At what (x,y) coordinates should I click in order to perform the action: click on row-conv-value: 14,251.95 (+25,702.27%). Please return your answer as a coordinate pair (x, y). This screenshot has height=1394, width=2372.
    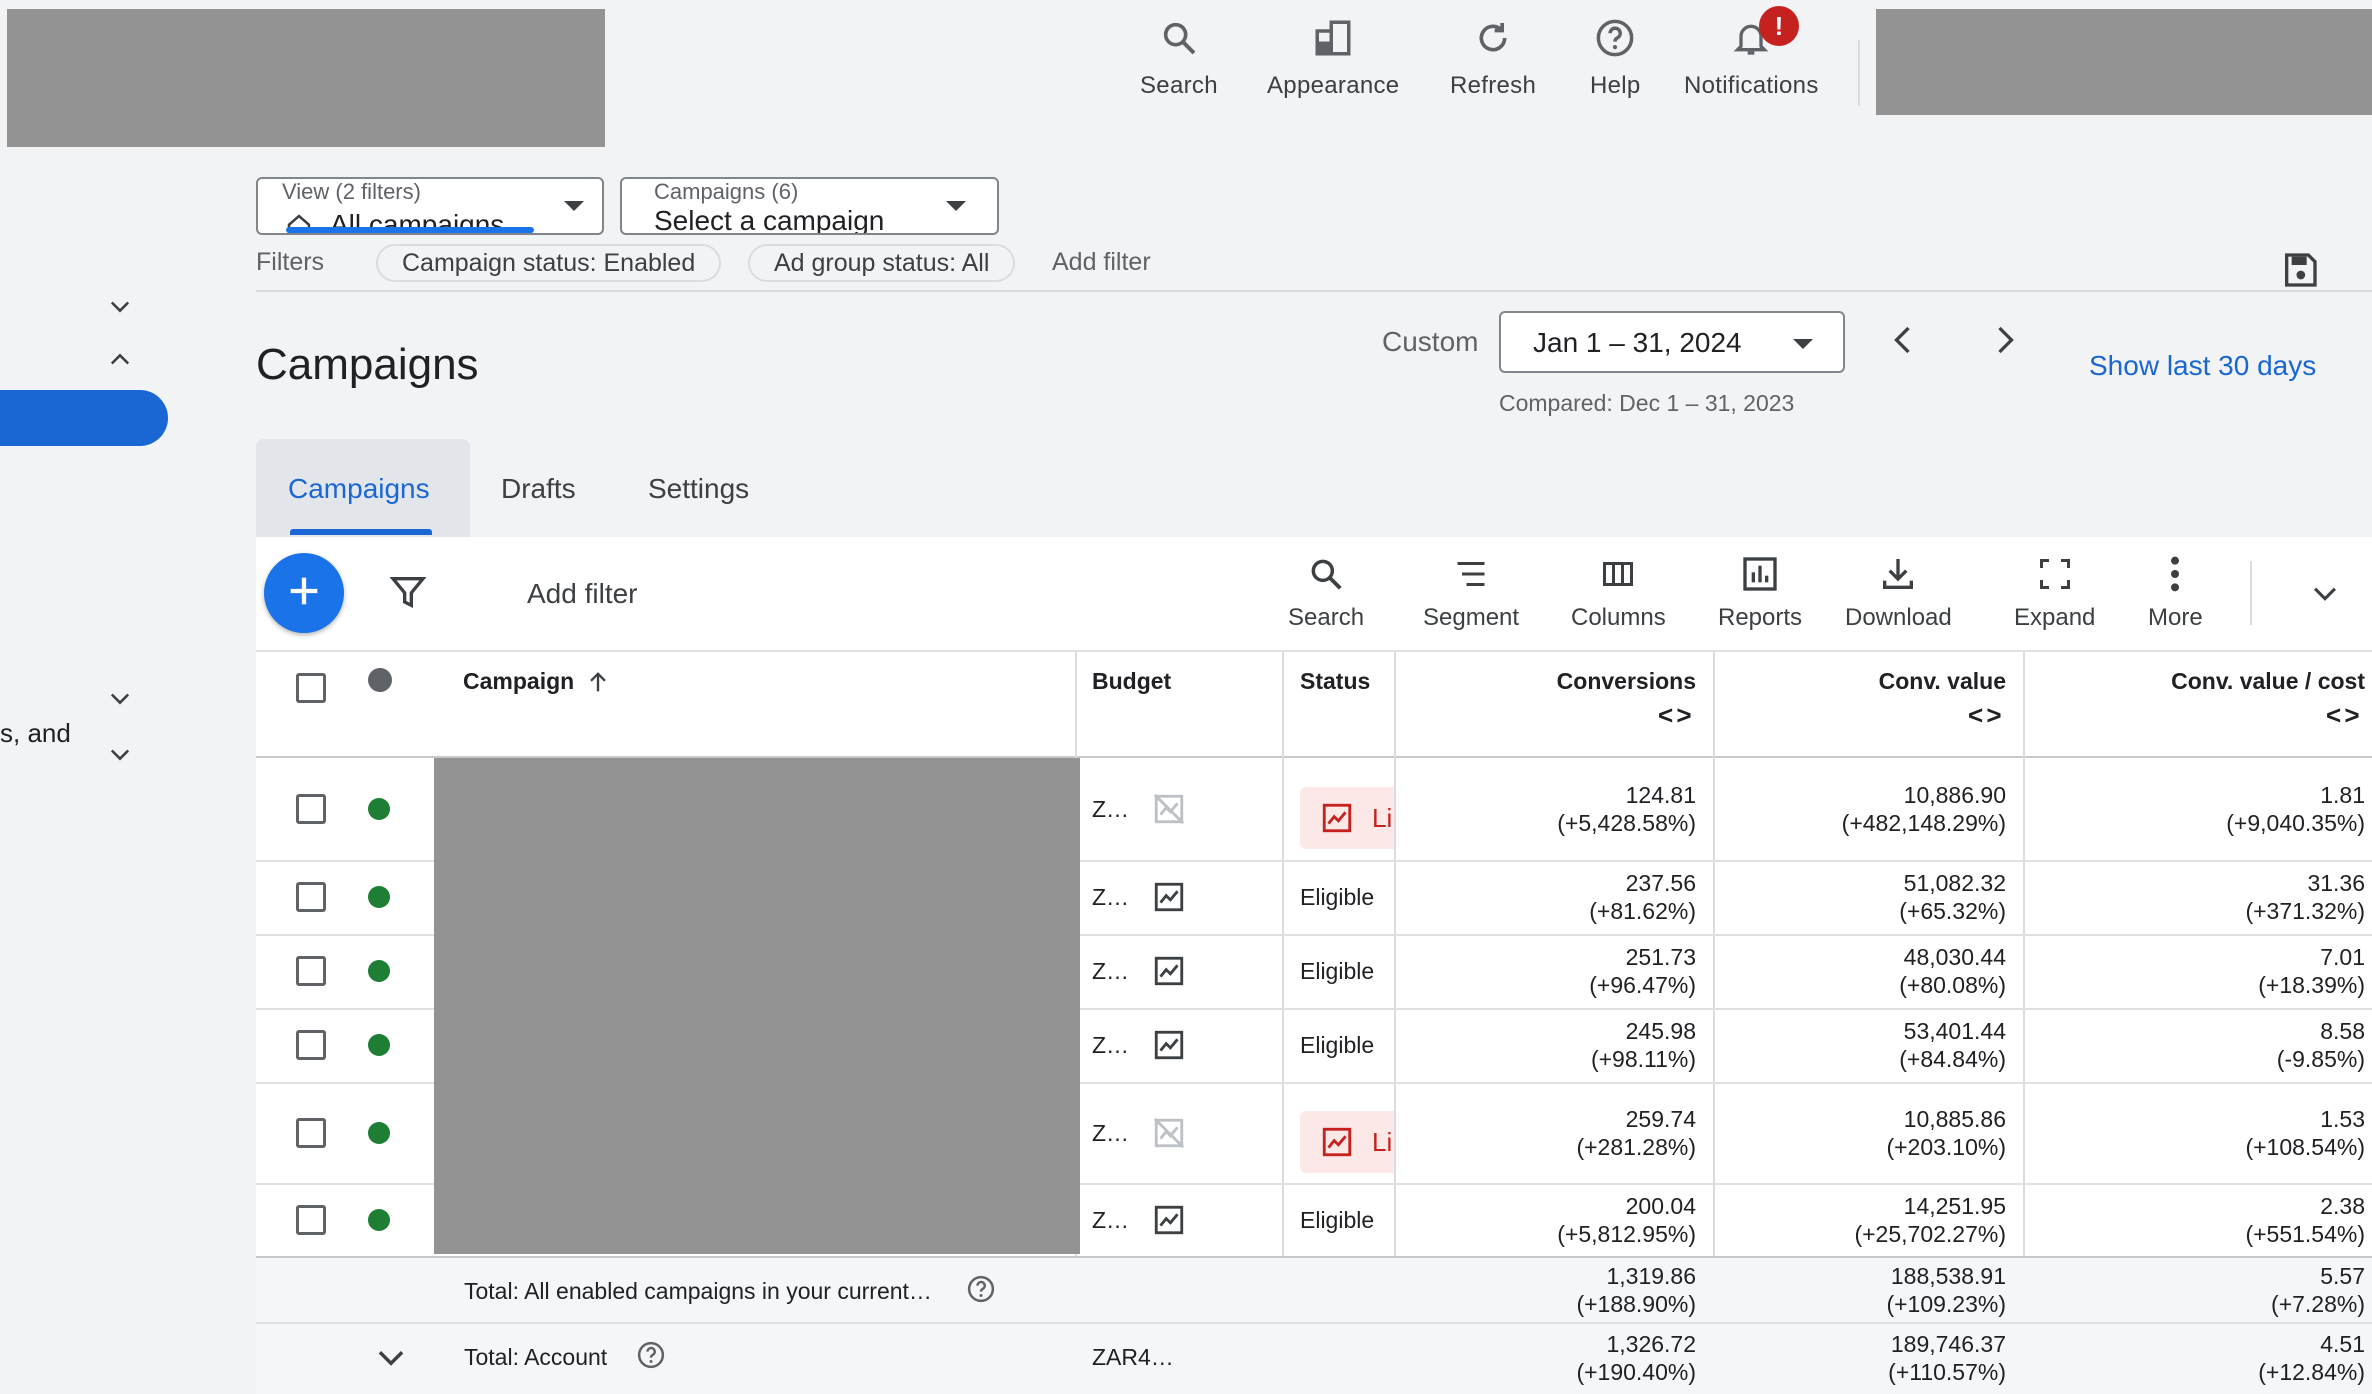
    Looking at the image, I should click on (1930, 1220).